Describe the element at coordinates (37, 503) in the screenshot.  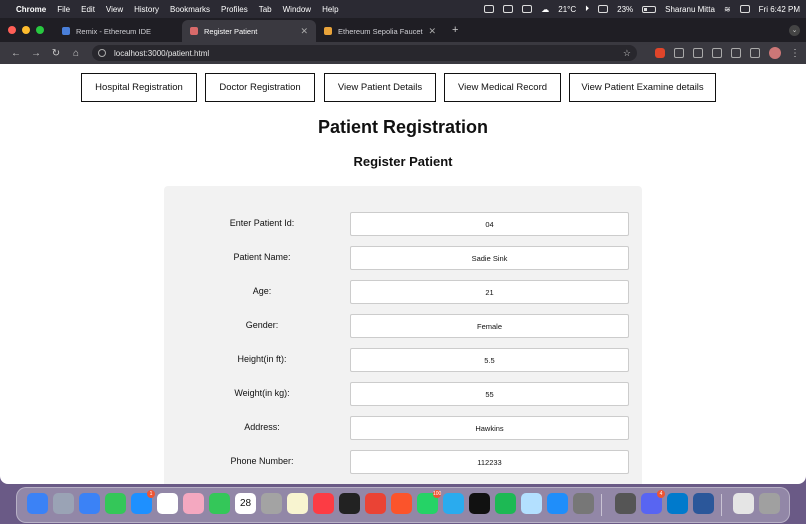
I see `finder-icon` at that location.